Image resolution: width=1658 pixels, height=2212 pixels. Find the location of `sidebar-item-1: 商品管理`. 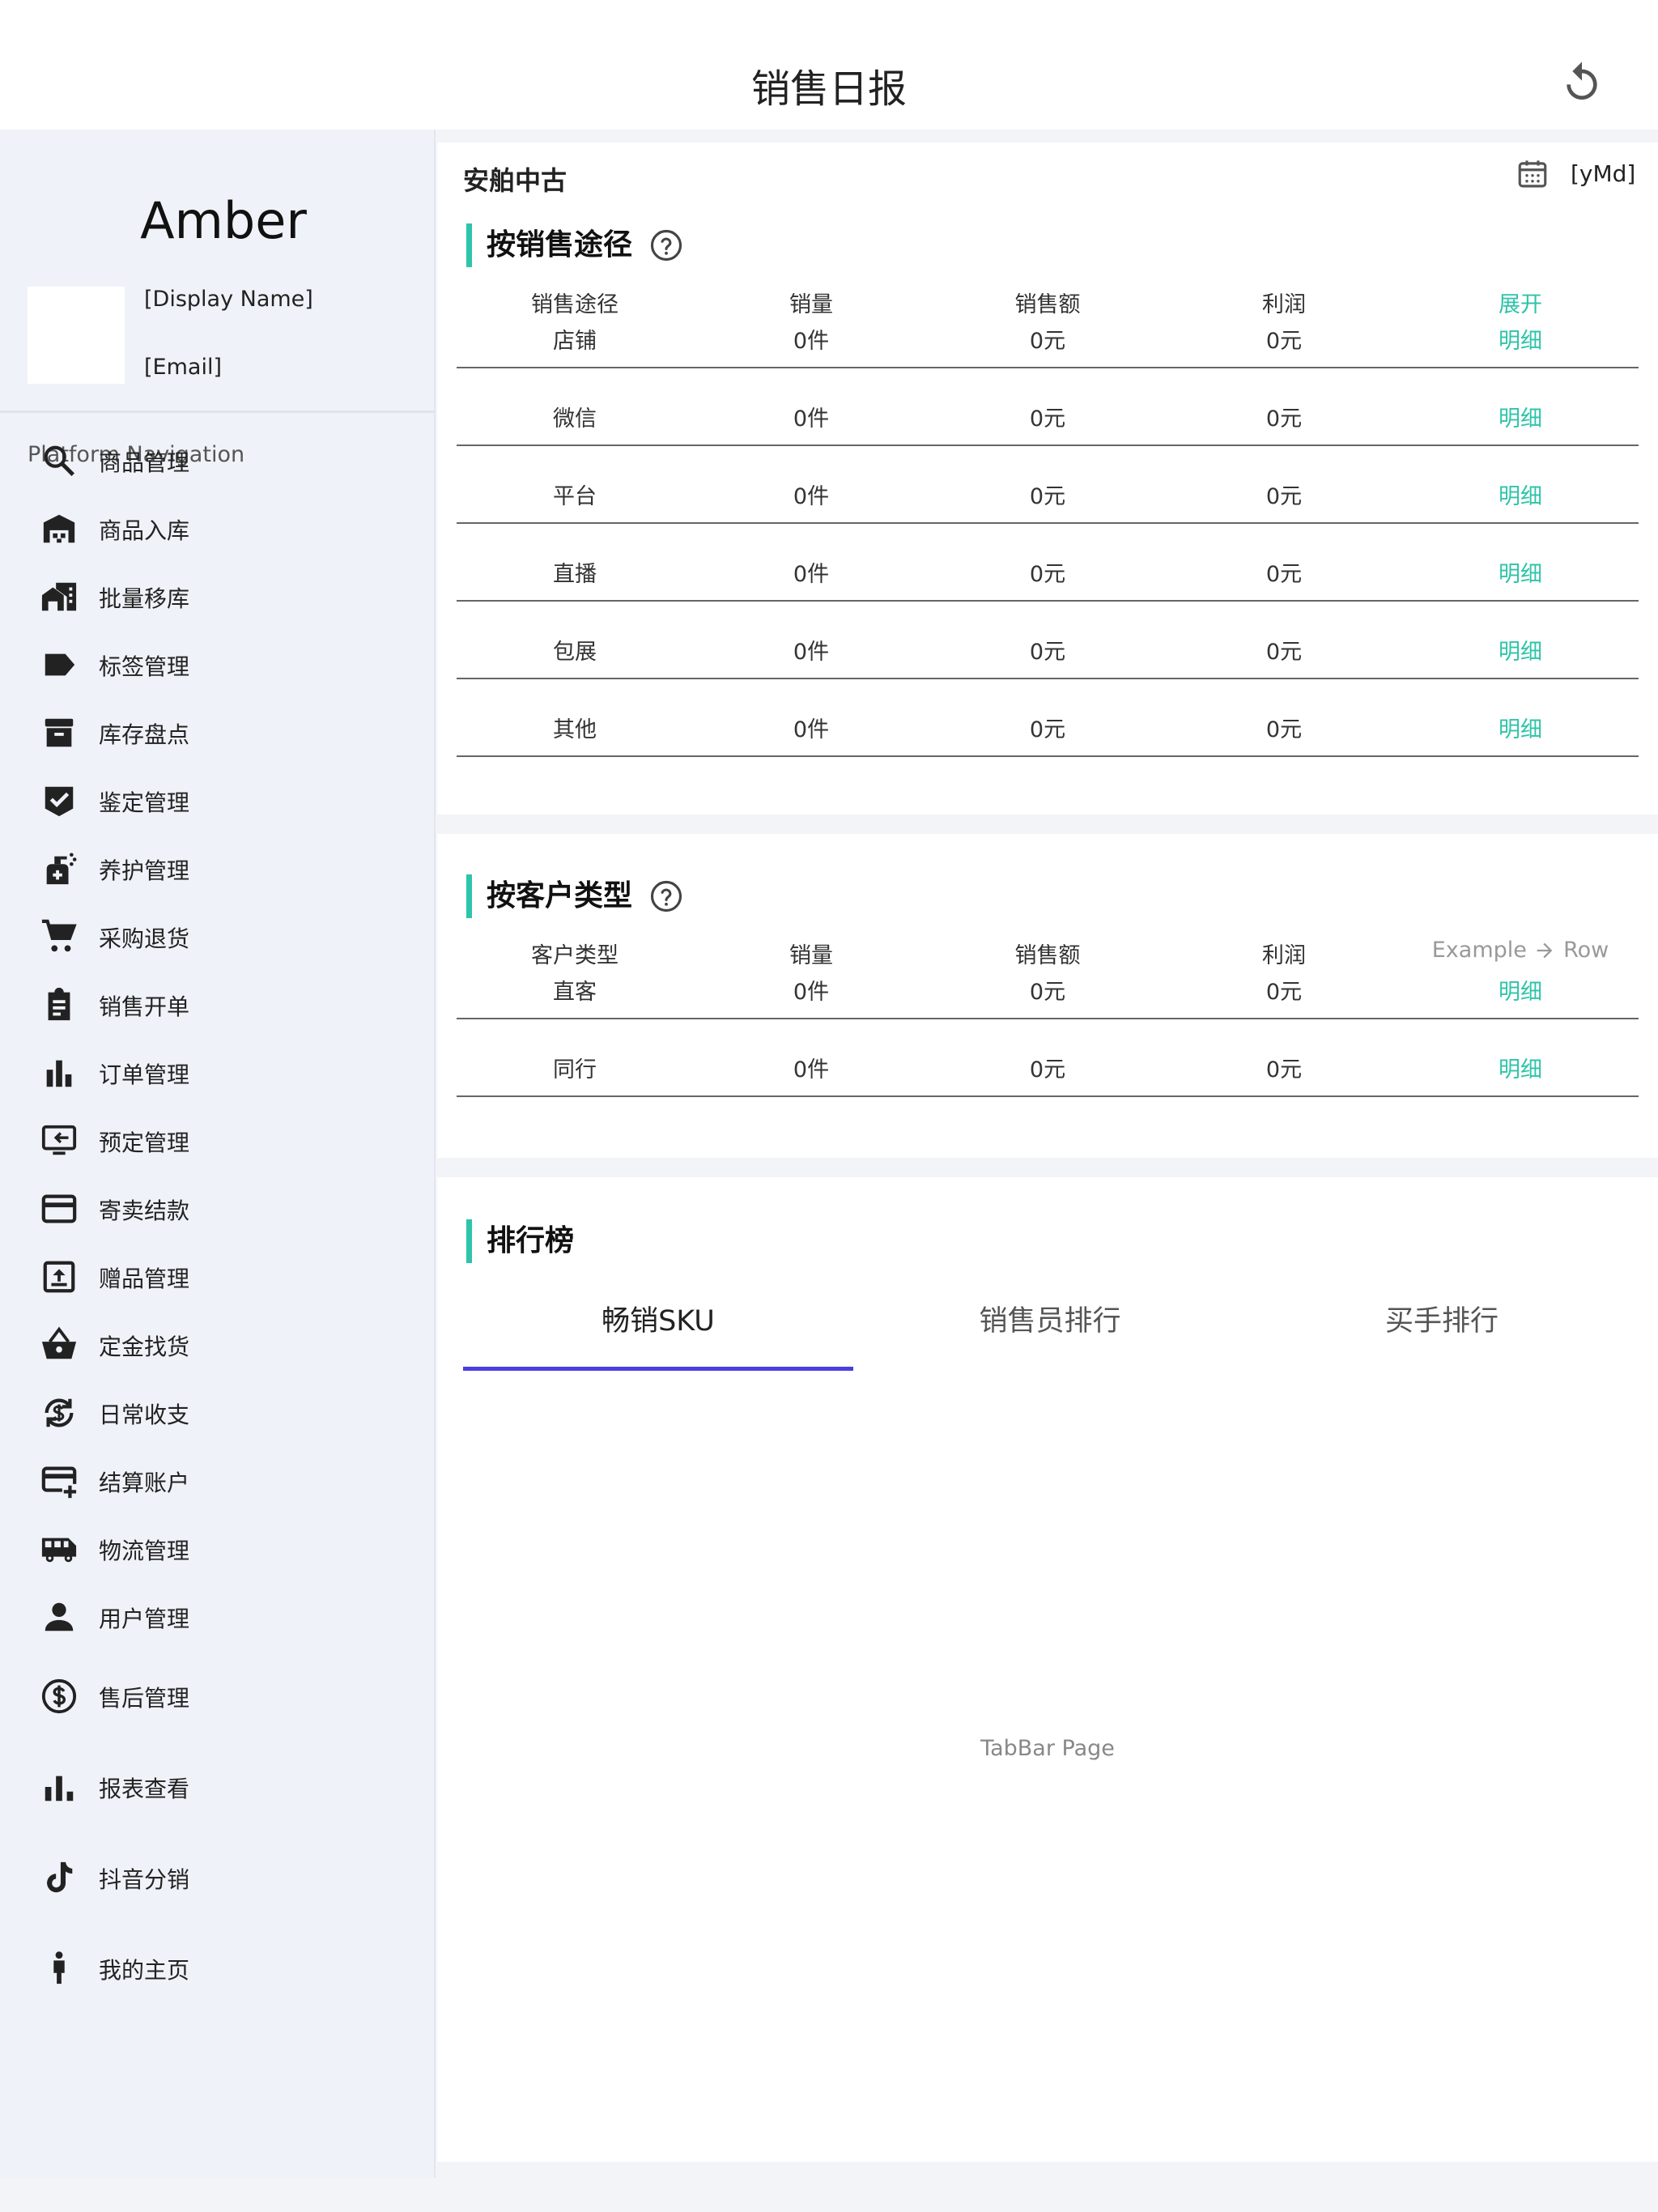

sidebar-item-1: 商品管理 is located at coordinates (217, 457).